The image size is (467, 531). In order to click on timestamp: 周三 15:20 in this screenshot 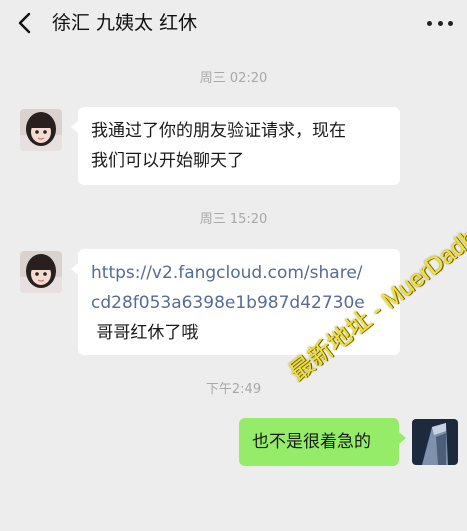, I will do `click(233, 219)`.